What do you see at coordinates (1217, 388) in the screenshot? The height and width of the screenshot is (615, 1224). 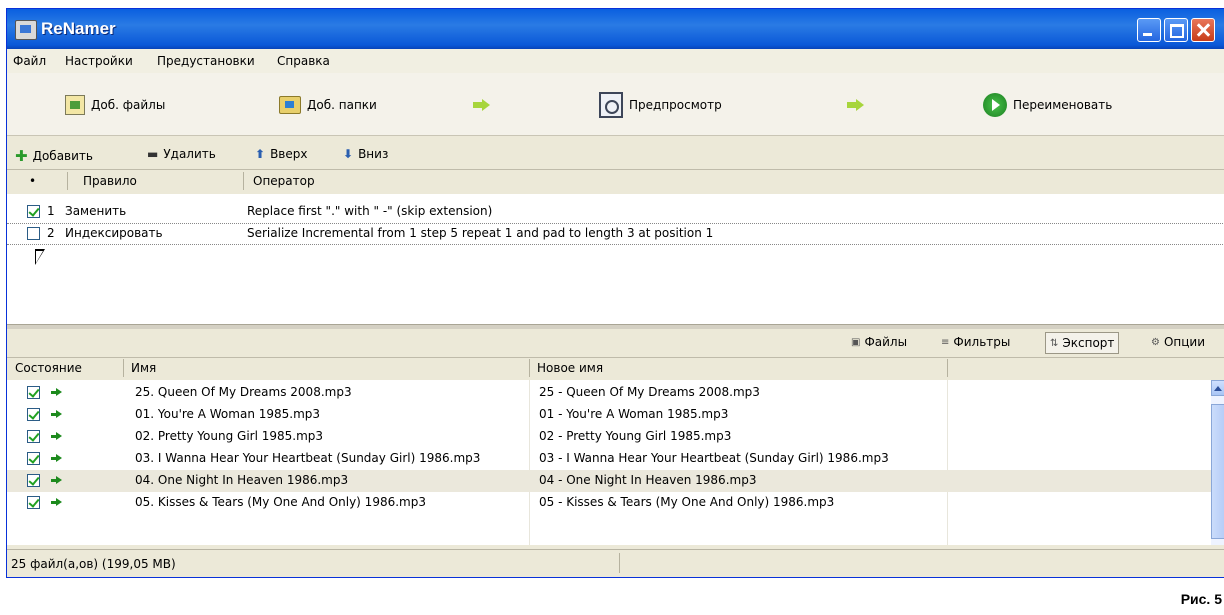 I see `scroll-up-icon` at bounding box center [1217, 388].